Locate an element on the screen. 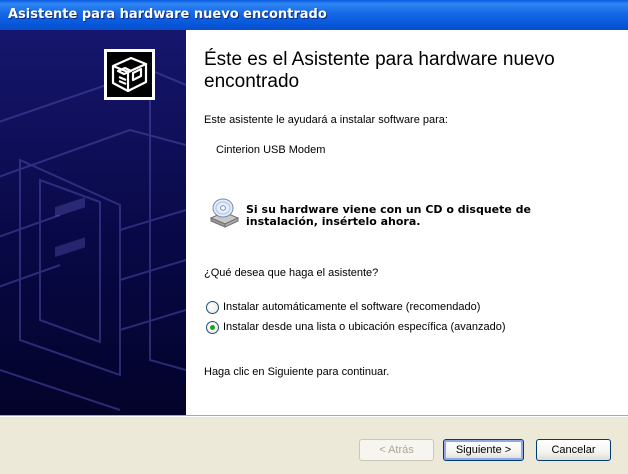 Image resolution: width=628 pixels, height=474 pixels. wizard-question: ¿Qué desea que haga el asistente? is located at coordinates (291, 273).